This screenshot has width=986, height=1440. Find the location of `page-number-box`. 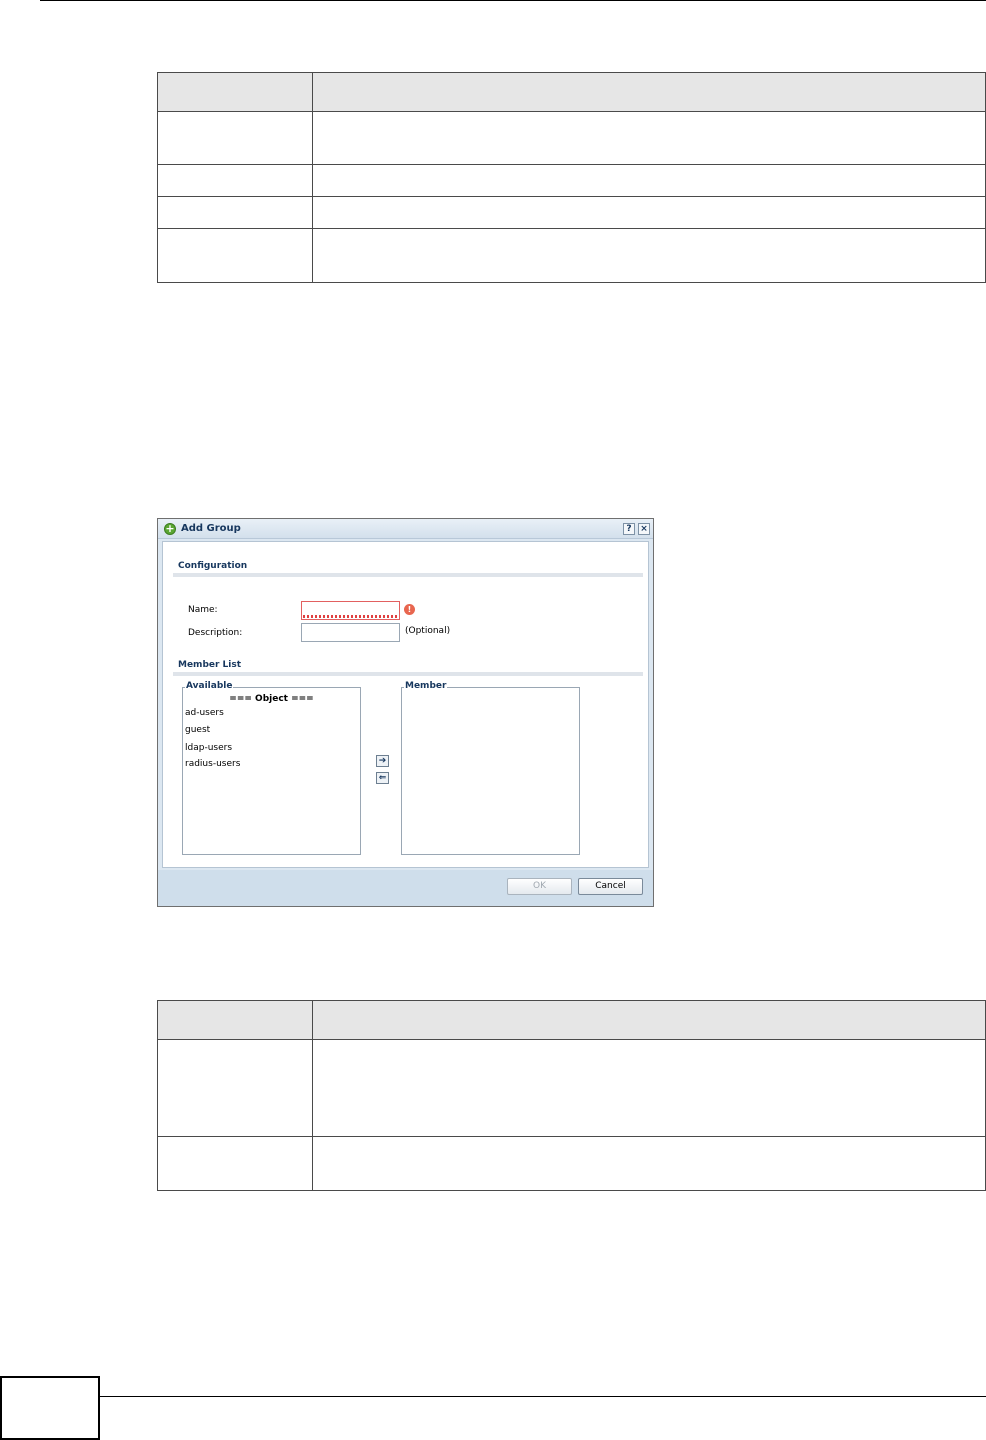

page-number-box is located at coordinates (50, 1408).